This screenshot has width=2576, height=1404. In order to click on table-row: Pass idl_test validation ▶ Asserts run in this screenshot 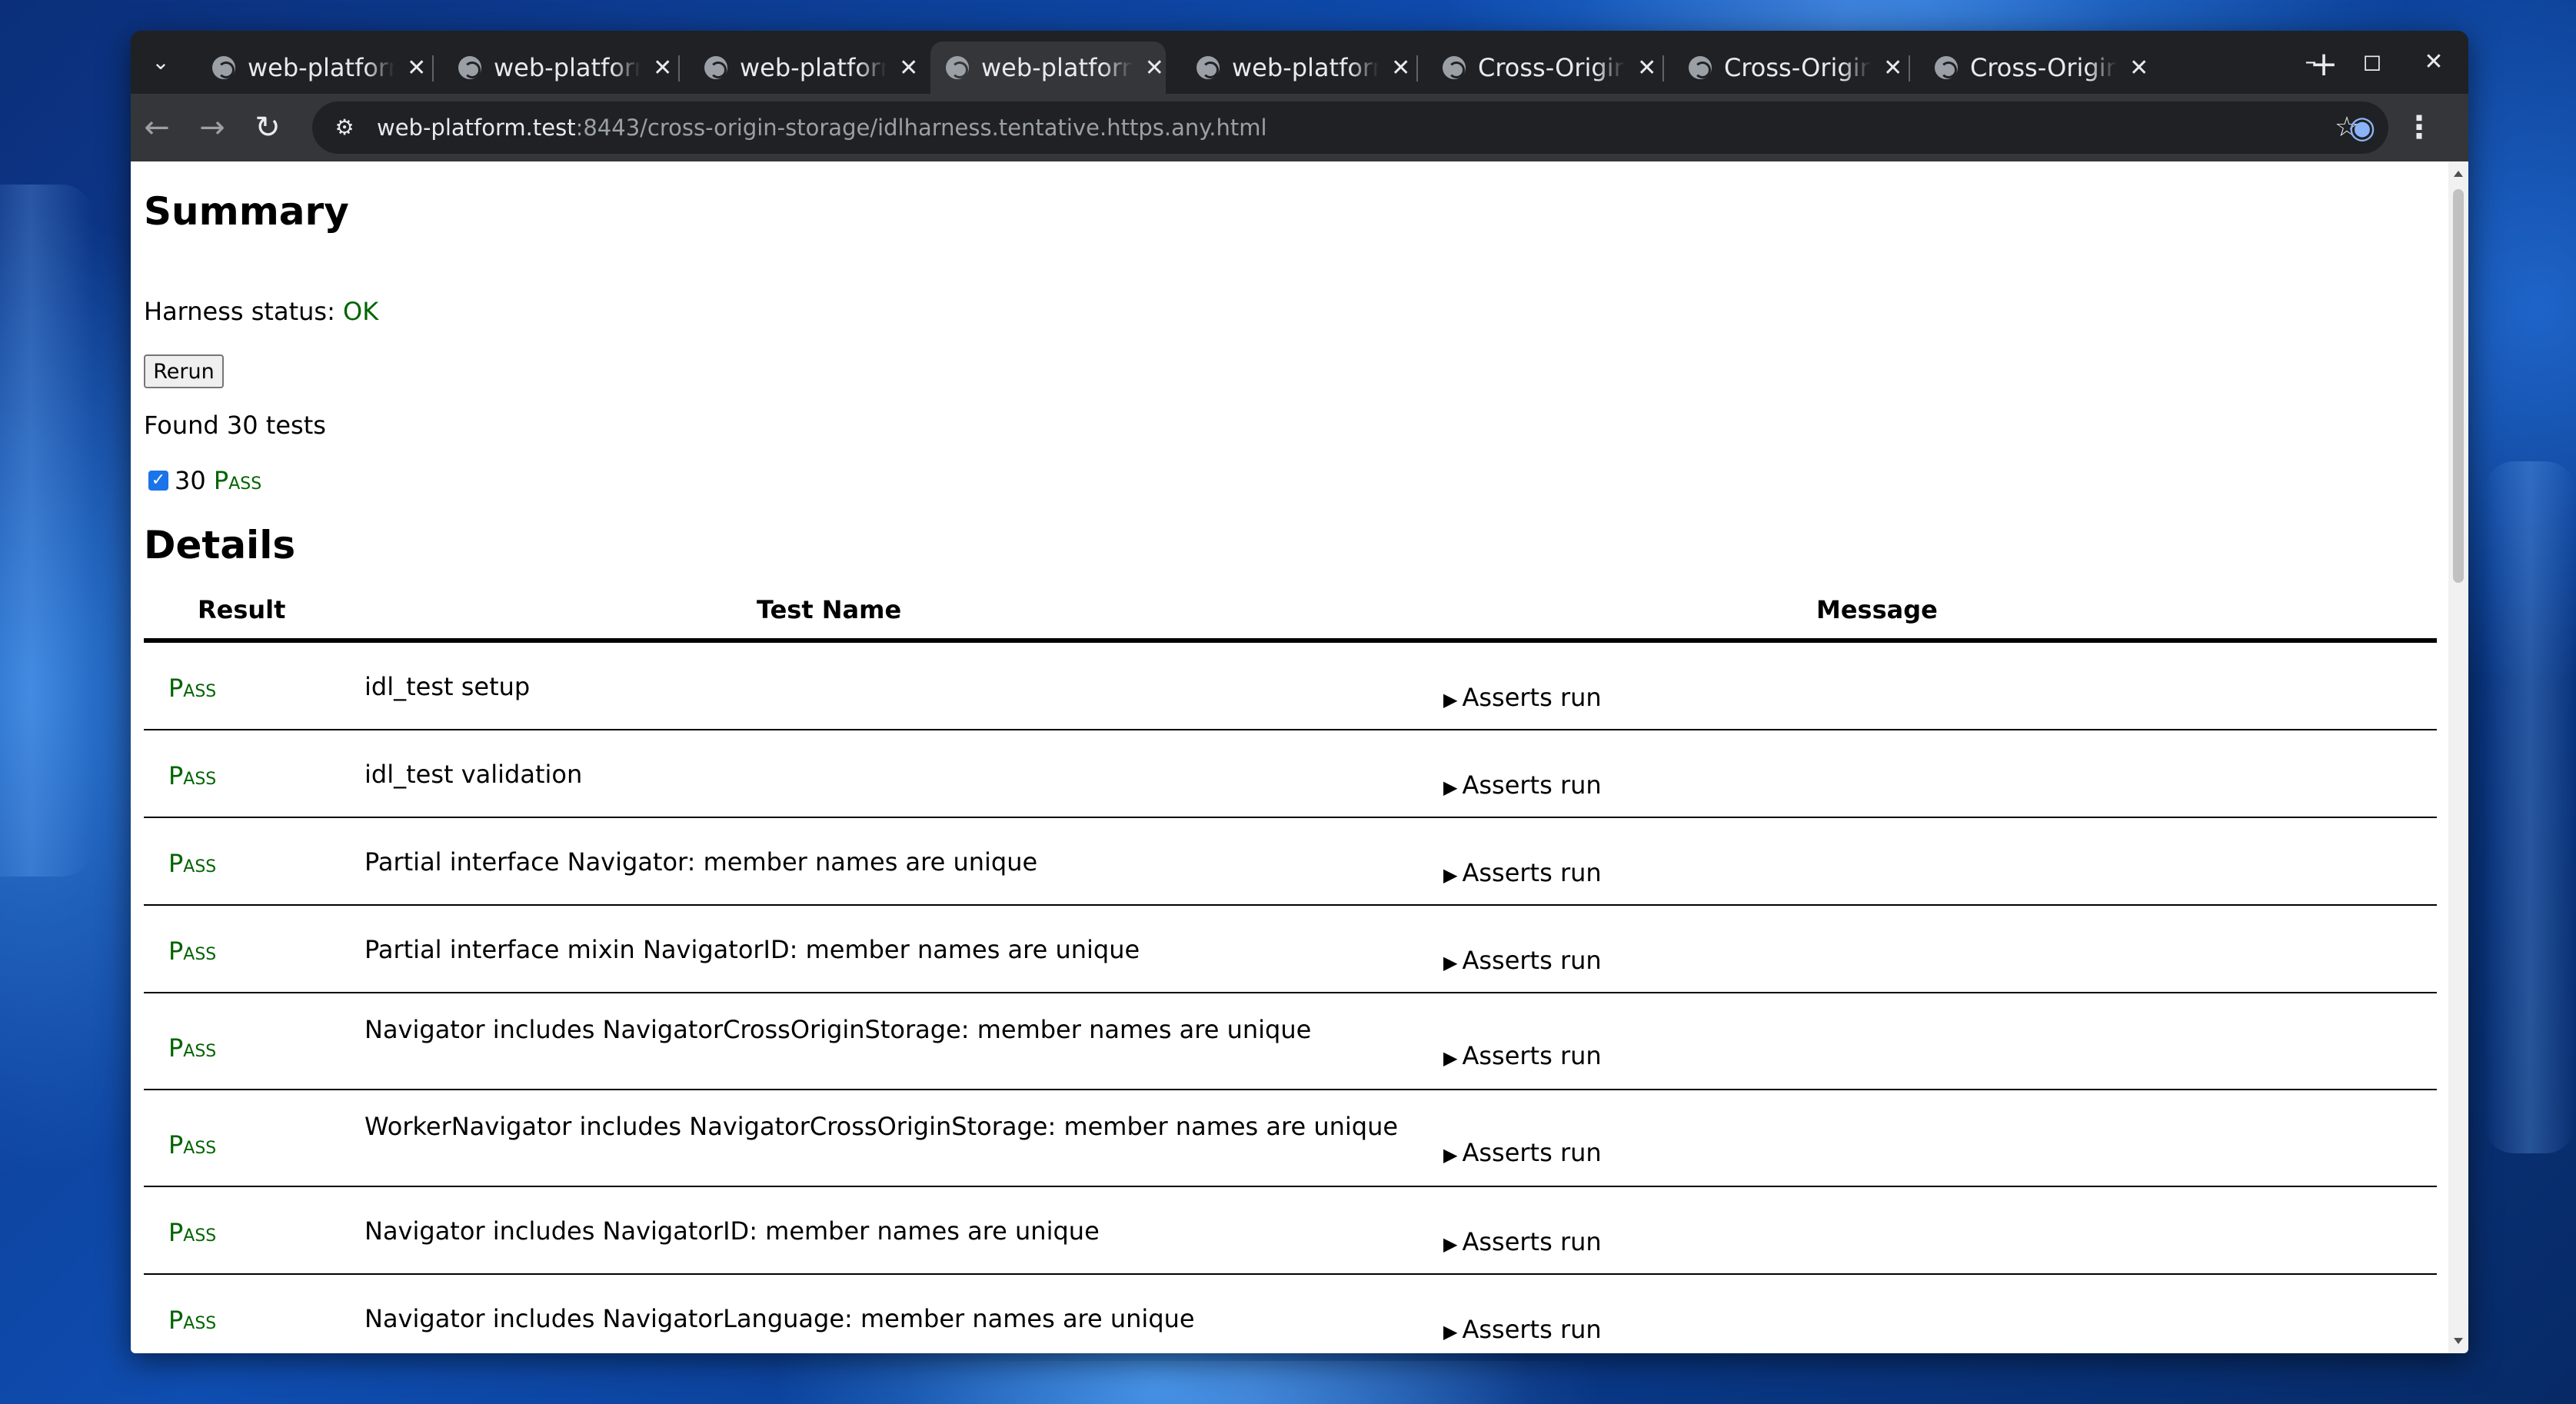, I will do `click(1290, 774)`.